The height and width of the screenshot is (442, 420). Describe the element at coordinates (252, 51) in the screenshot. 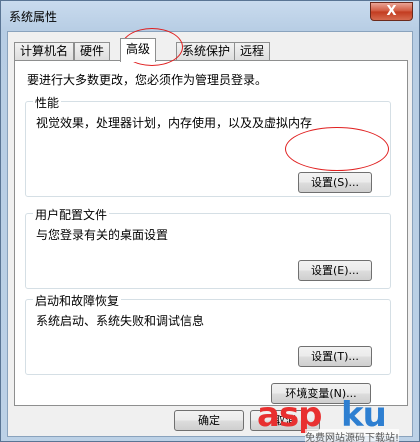

I see `tab-remote: 远程` at that location.